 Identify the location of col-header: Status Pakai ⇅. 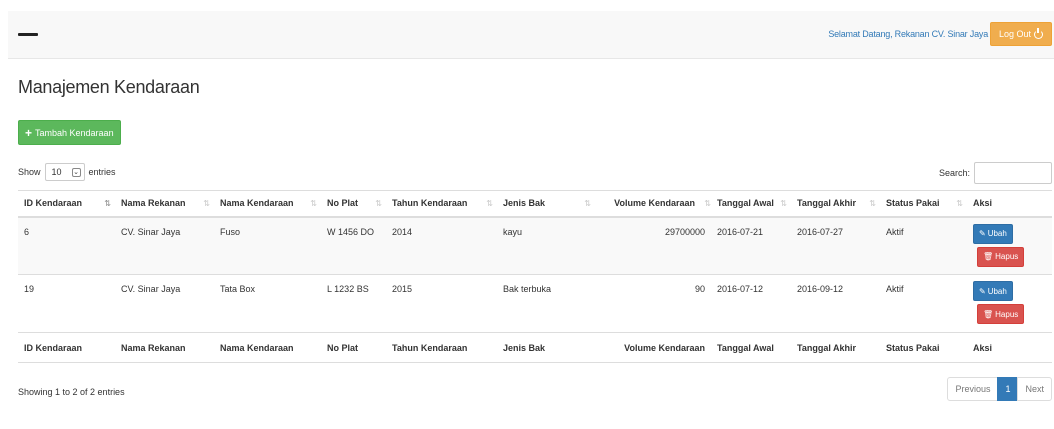
(923, 204).